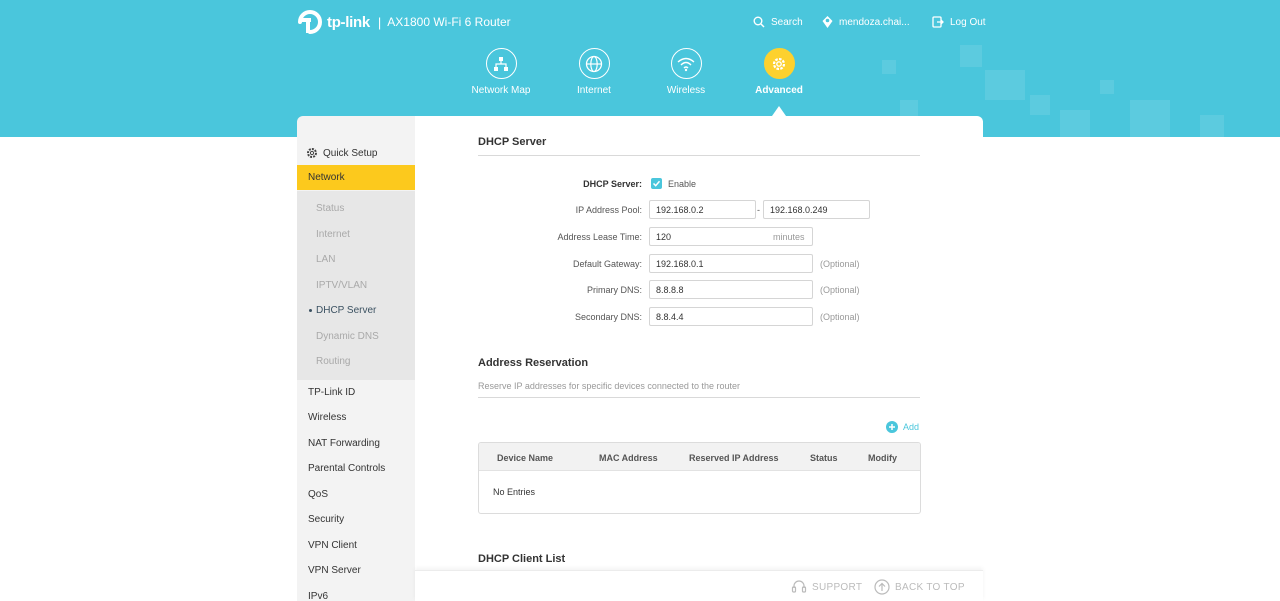  What do you see at coordinates (599, 237) in the screenshot?
I see `lease-time-label: Address Lease Time:` at bounding box center [599, 237].